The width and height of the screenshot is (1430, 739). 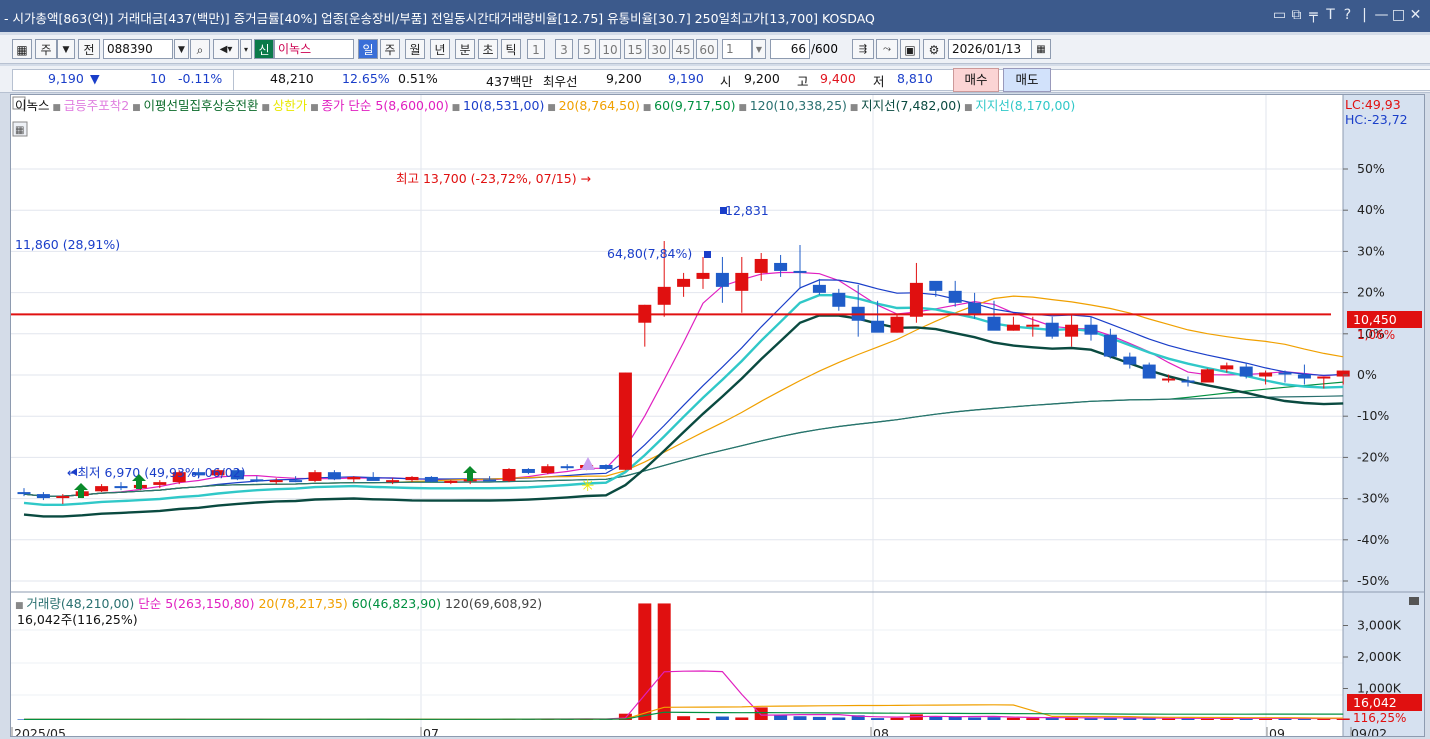 I want to click on calendar-icon: ▦, so click(x=1041, y=49).